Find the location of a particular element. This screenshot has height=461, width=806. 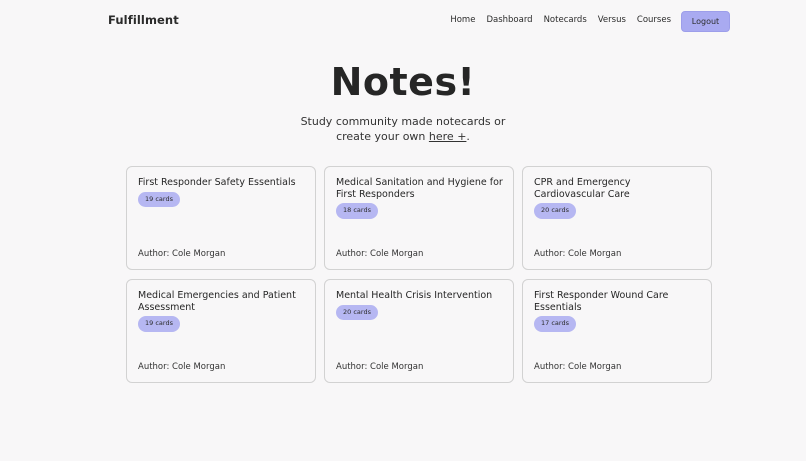

nav-home: Home is located at coordinates (462, 20).